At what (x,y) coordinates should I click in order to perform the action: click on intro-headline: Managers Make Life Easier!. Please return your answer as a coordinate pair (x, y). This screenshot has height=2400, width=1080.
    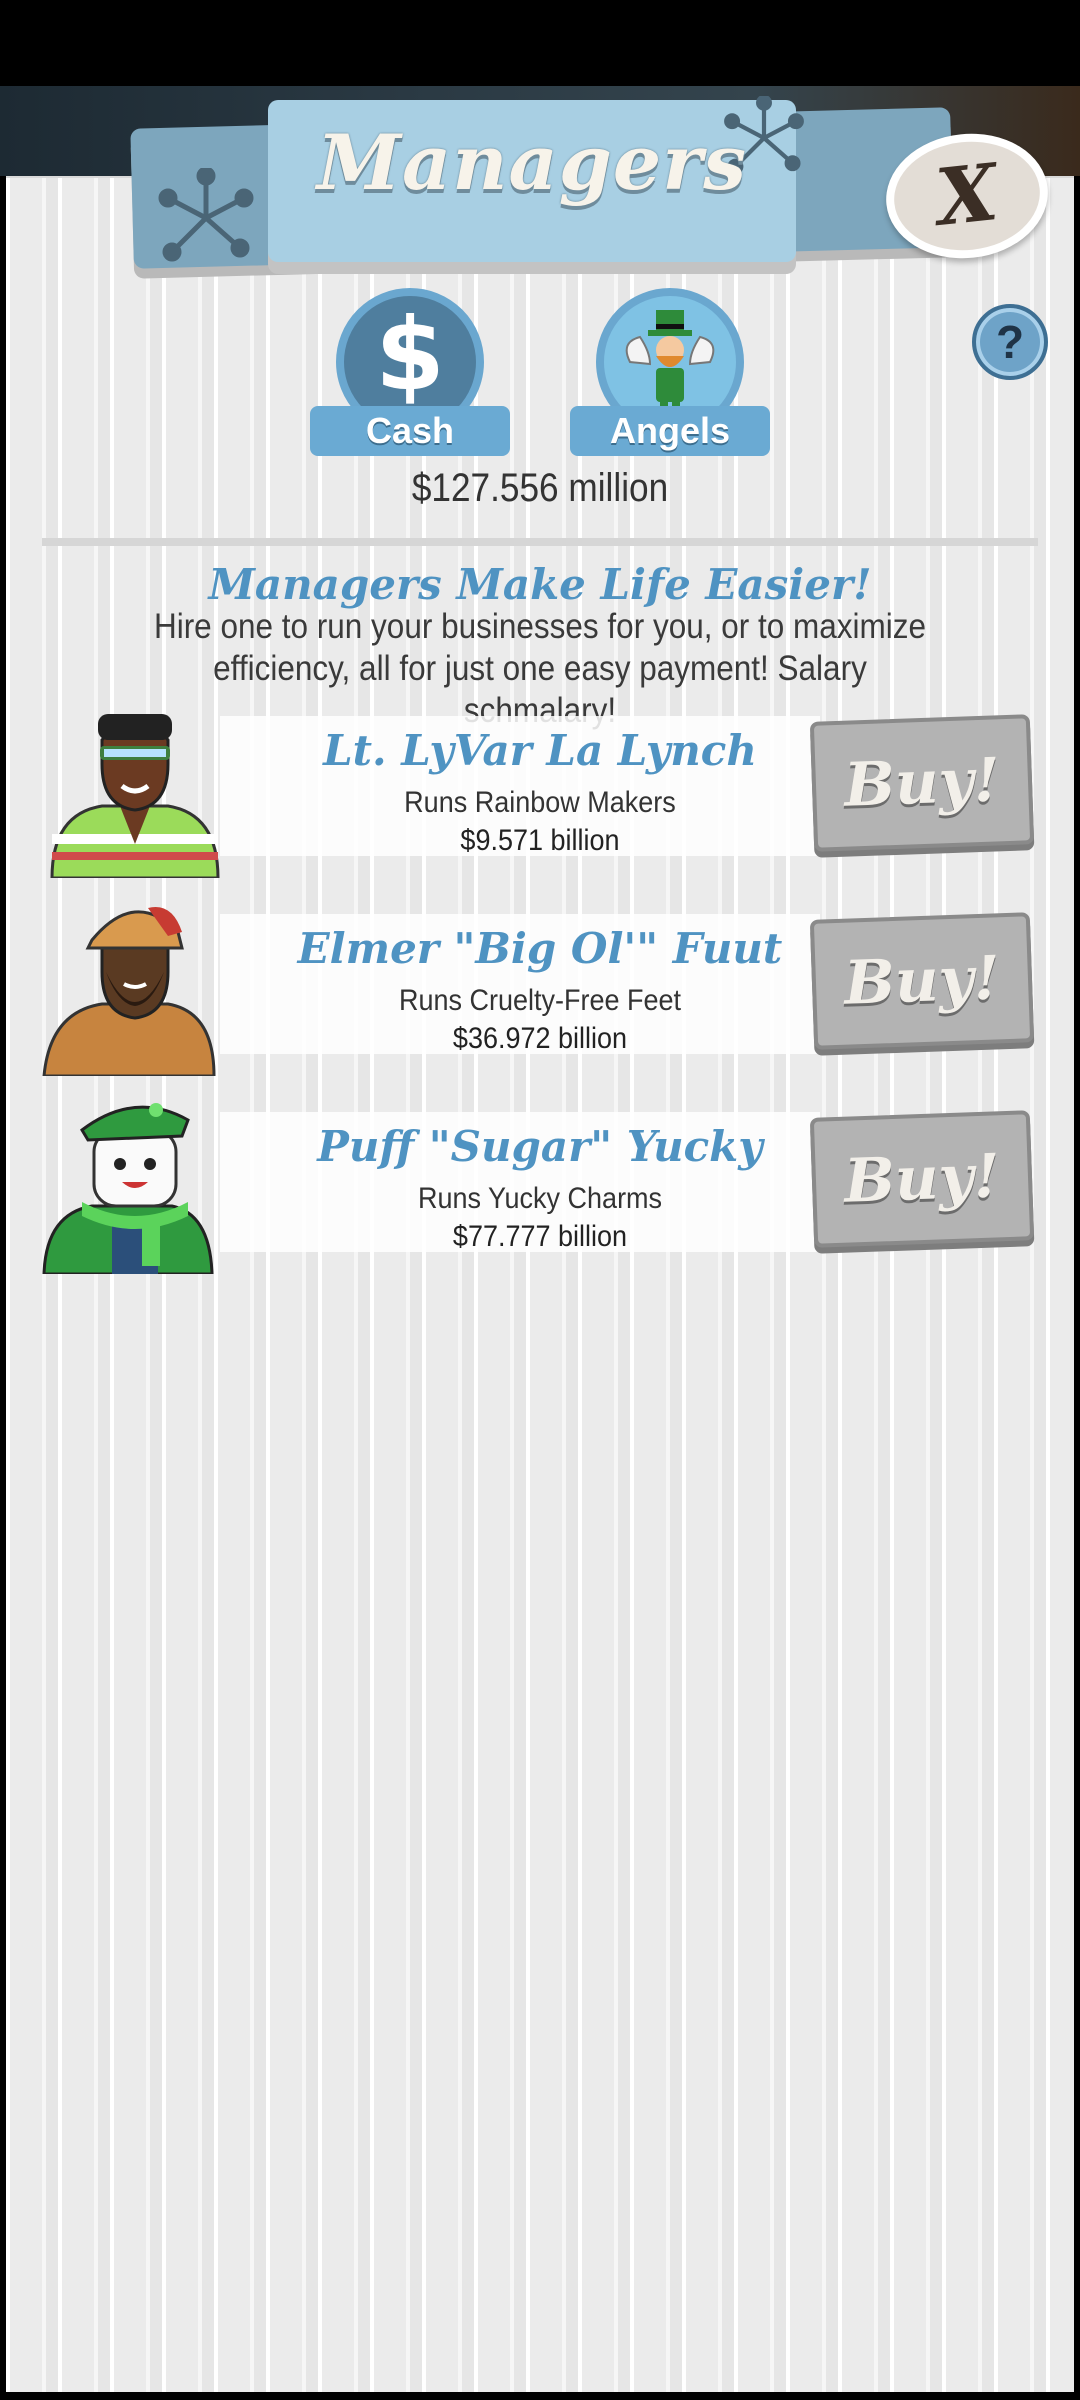
    Looking at the image, I should click on (540, 584).